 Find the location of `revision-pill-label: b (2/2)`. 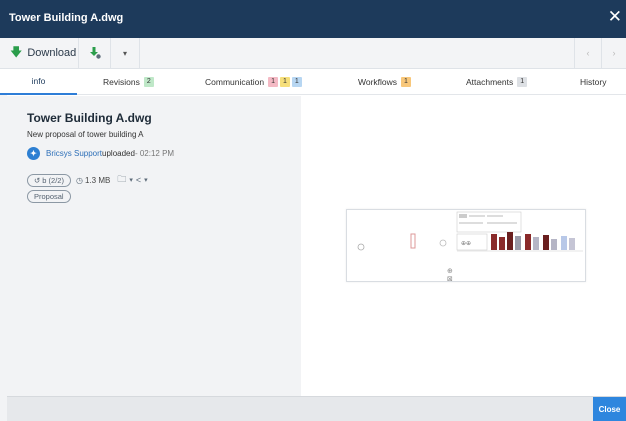

revision-pill-label: b (2/2) is located at coordinates (53, 180).